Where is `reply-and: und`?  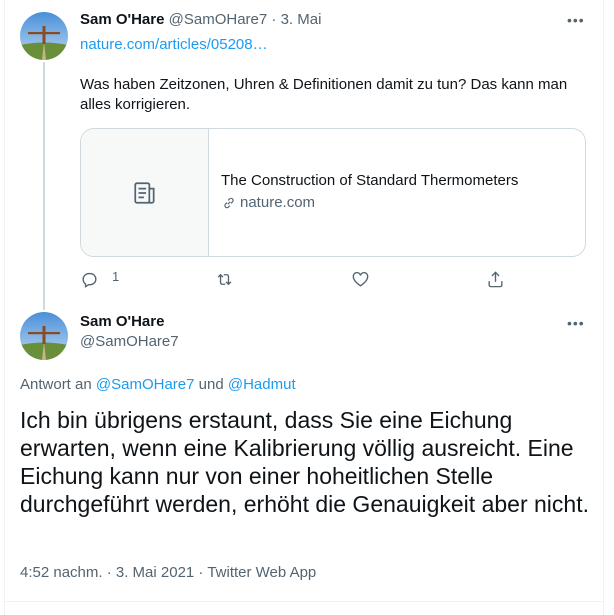
reply-and: und is located at coordinates (211, 384).